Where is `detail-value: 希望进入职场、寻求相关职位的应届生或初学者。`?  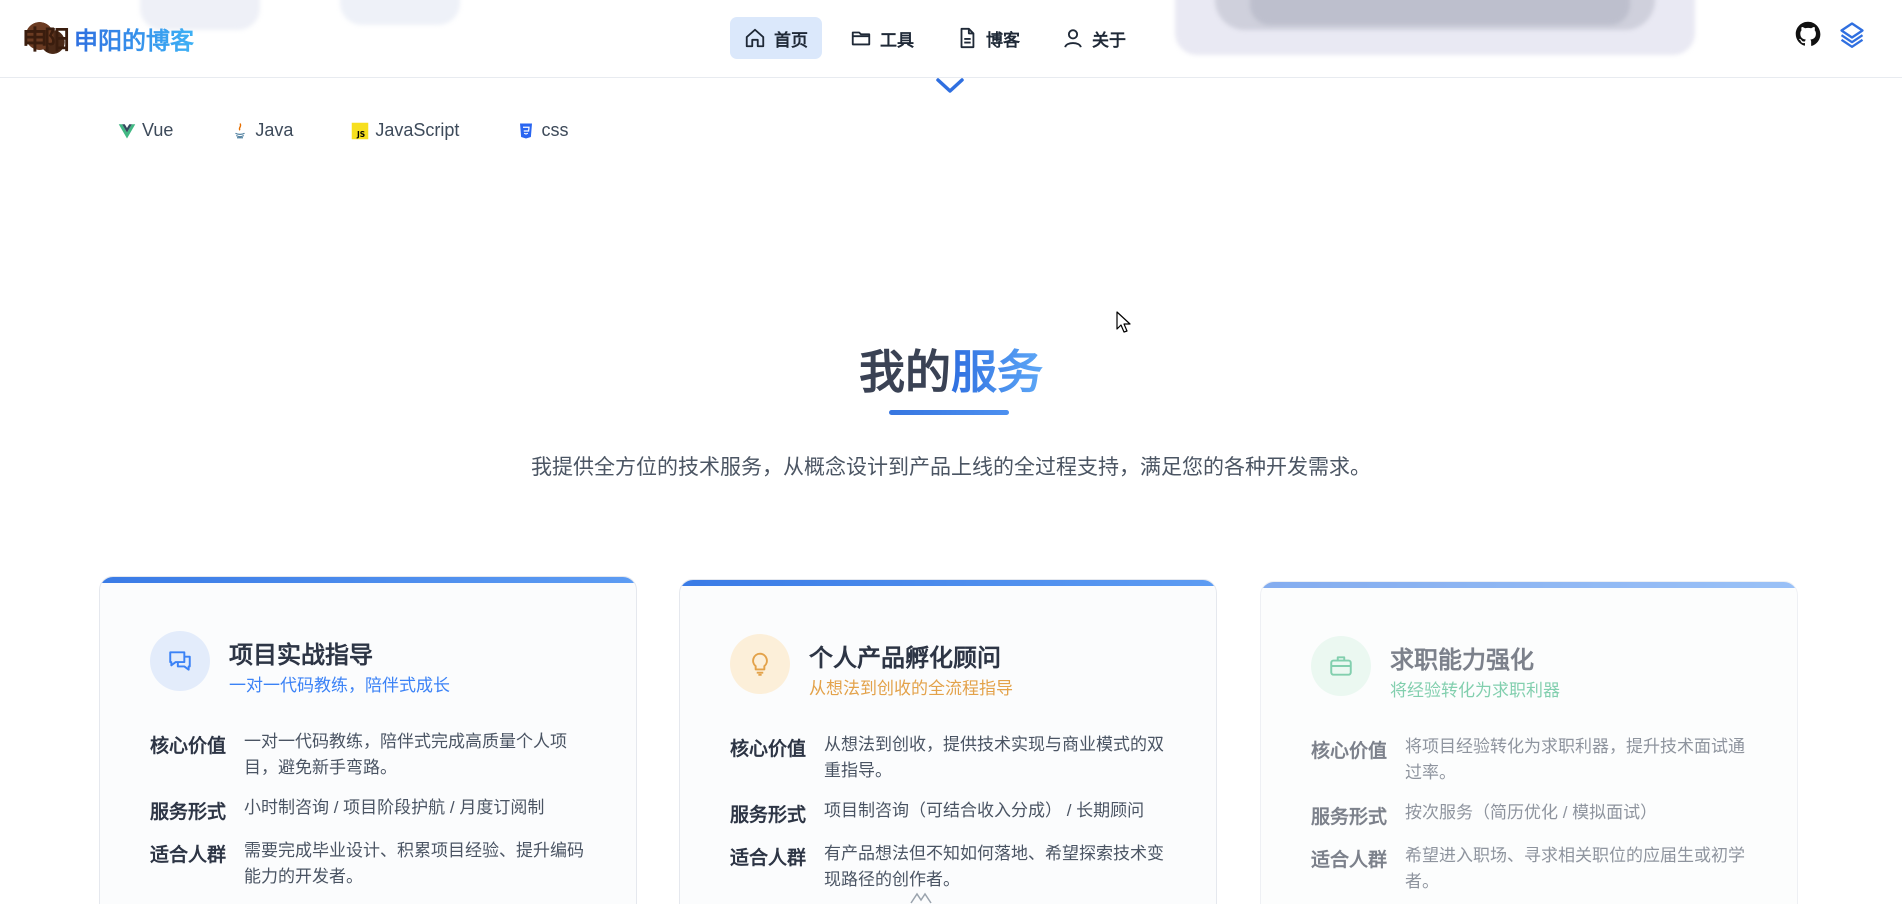 detail-value: 希望进入职场、寻求相关职位的应届生或初学者。 is located at coordinates (1575, 868).